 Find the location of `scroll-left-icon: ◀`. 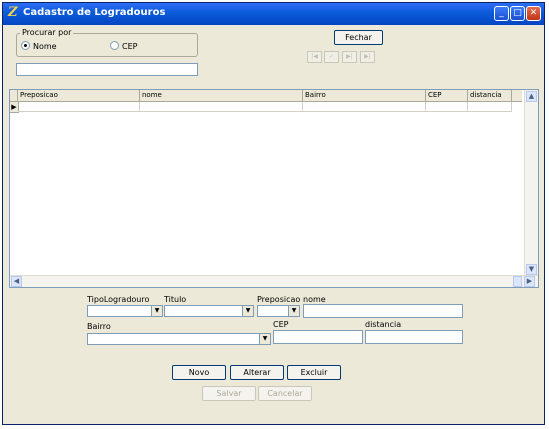

scroll-left-icon: ◀ is located at coordinates (16, 281).